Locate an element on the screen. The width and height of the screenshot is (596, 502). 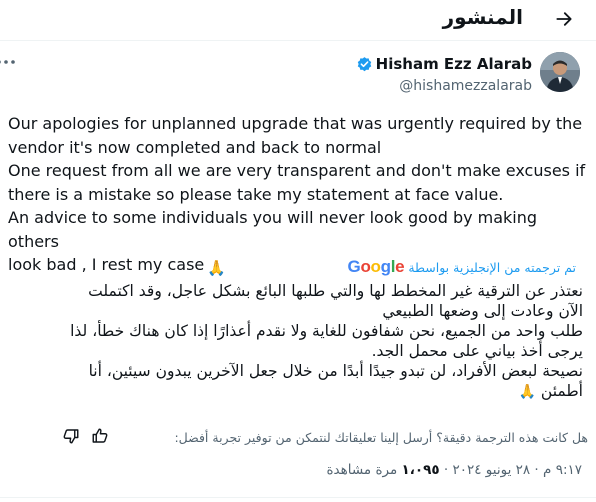
views-count: ١،٠٩٥ is located at coordinates (420, 470).